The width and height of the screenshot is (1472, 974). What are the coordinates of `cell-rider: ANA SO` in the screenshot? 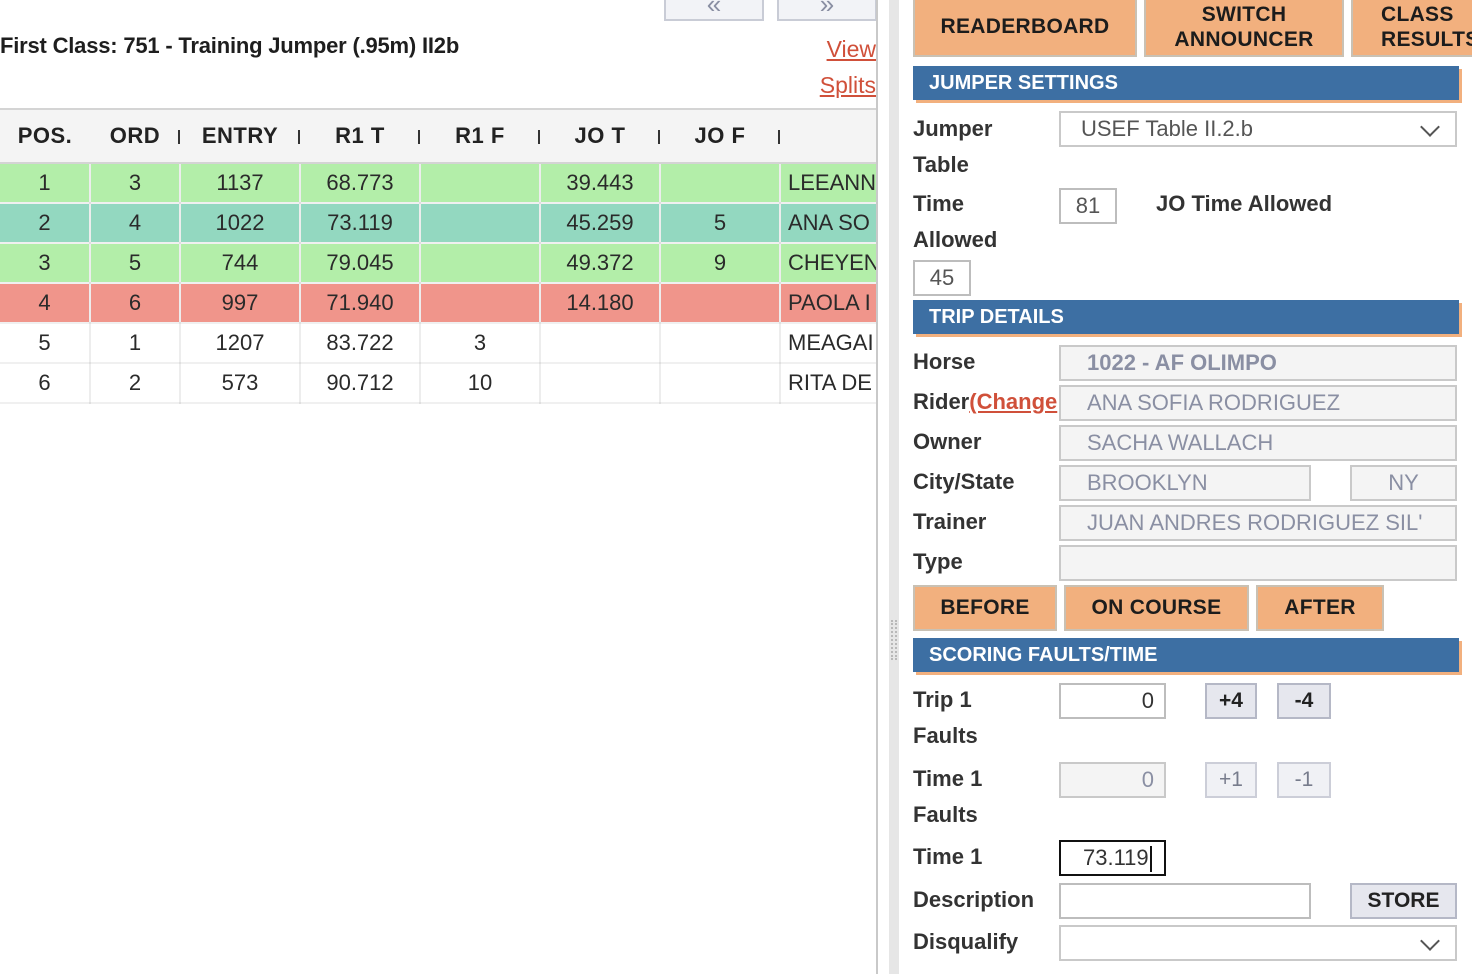 It's located at (828, 223).